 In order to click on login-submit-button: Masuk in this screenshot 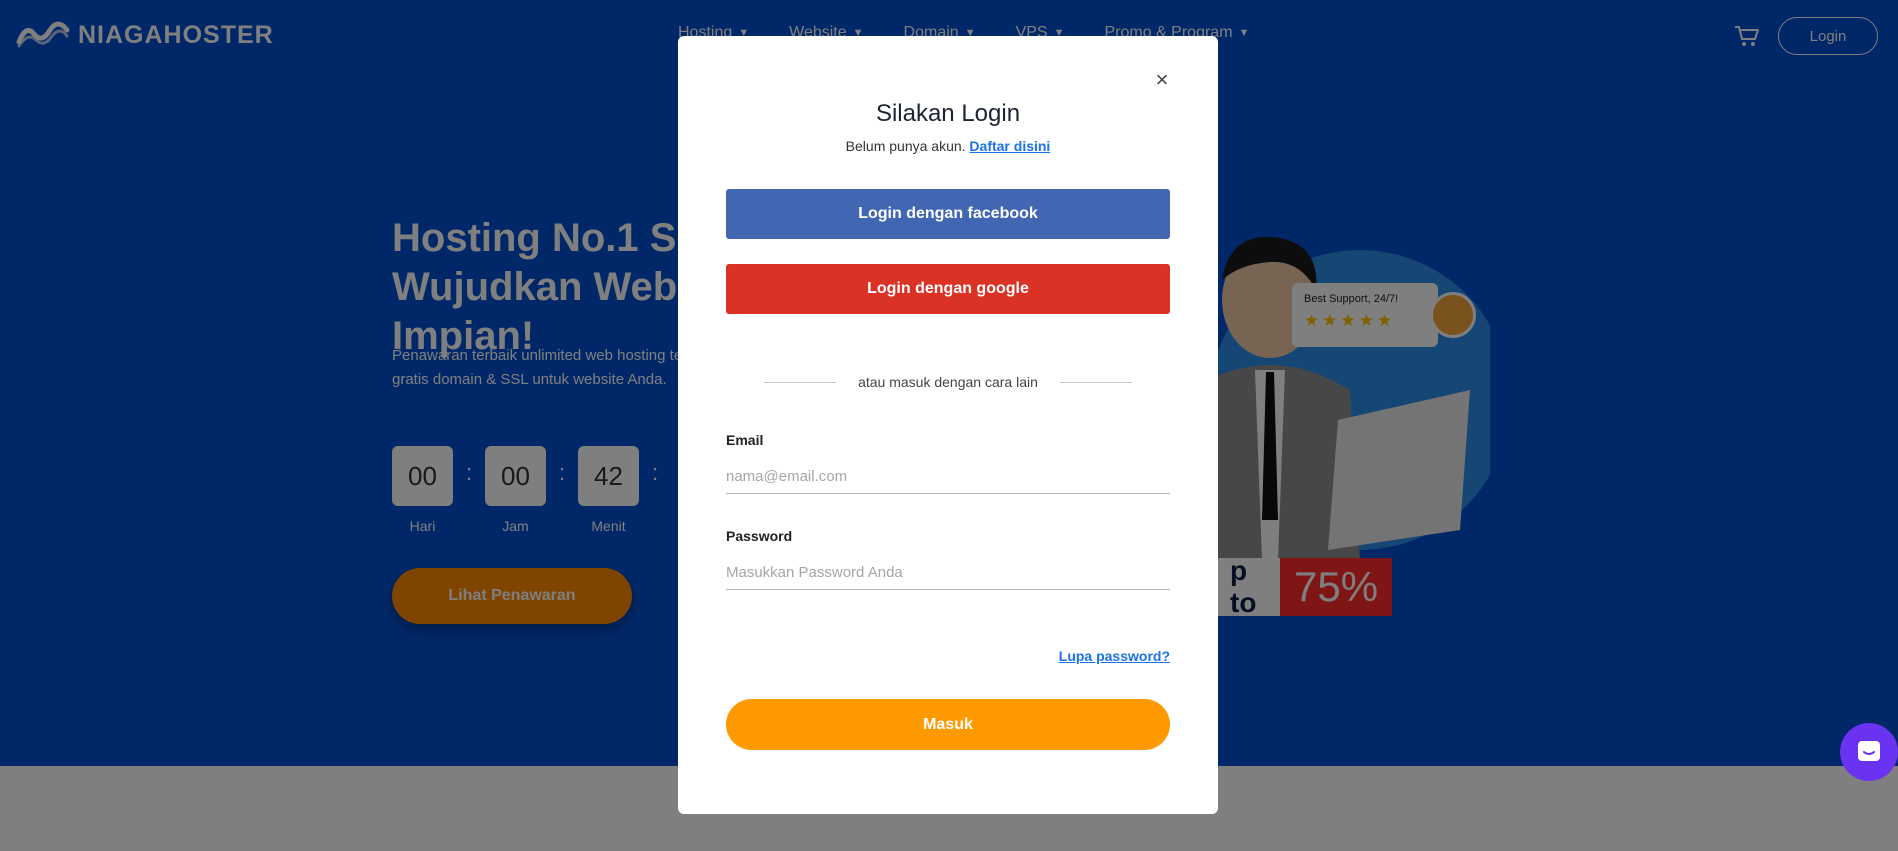, I will do `click(948, 724)`.